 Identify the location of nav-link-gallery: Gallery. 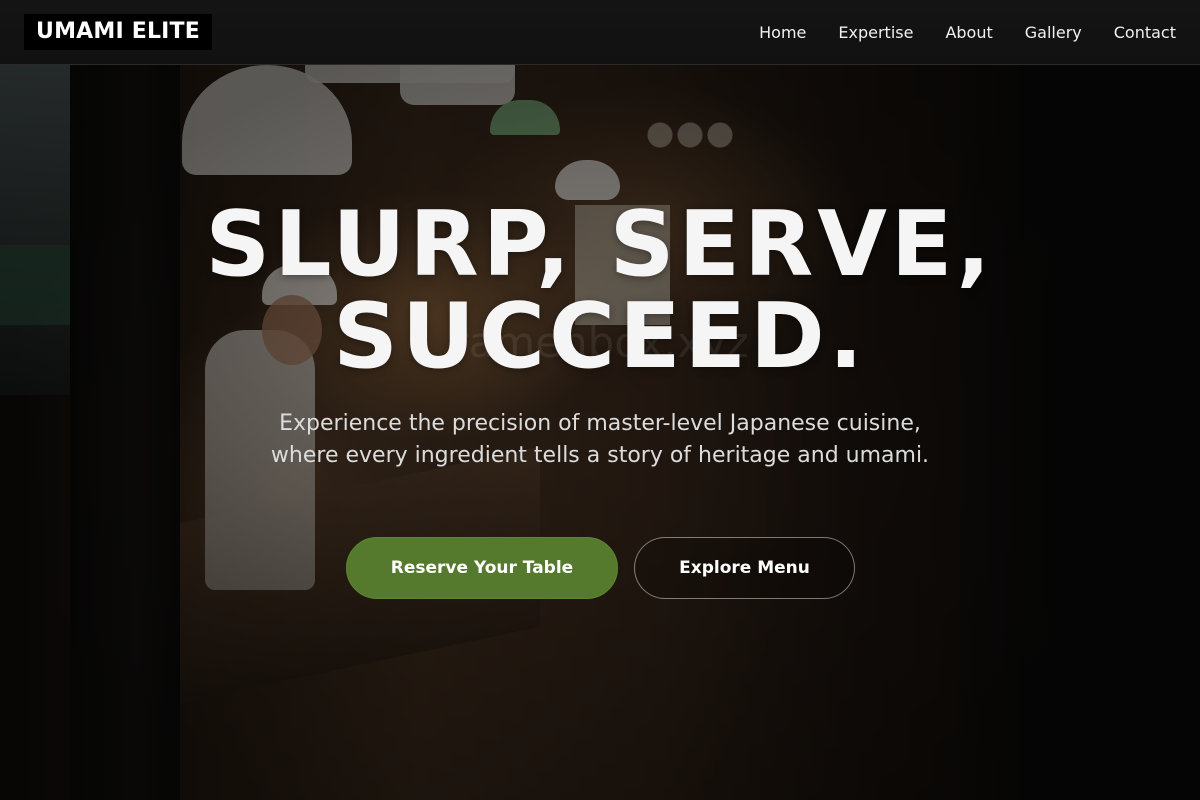
(1053, 32).